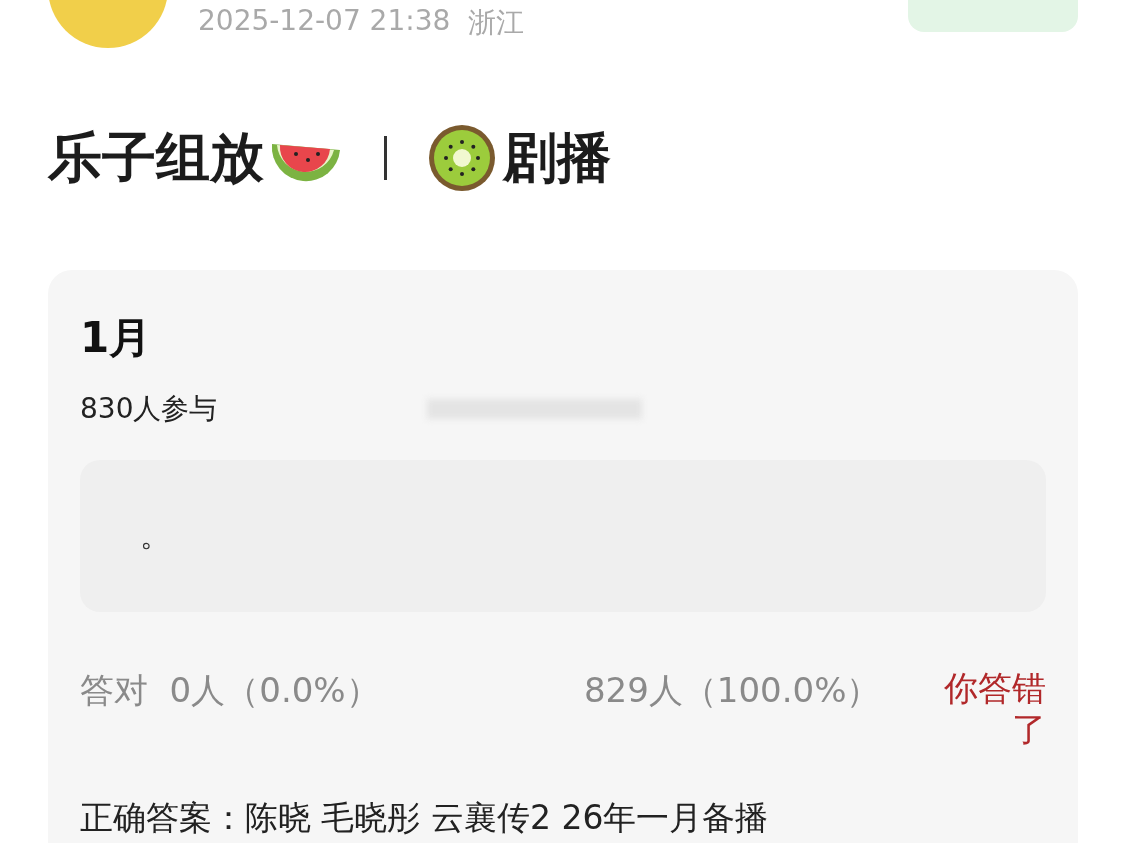 The height and width of the screenshot is (843, 1124). What do you see at coordinates (496, 23) in the screenshot?
I see `post-location: 浙江` at bounding box center [496, 23].